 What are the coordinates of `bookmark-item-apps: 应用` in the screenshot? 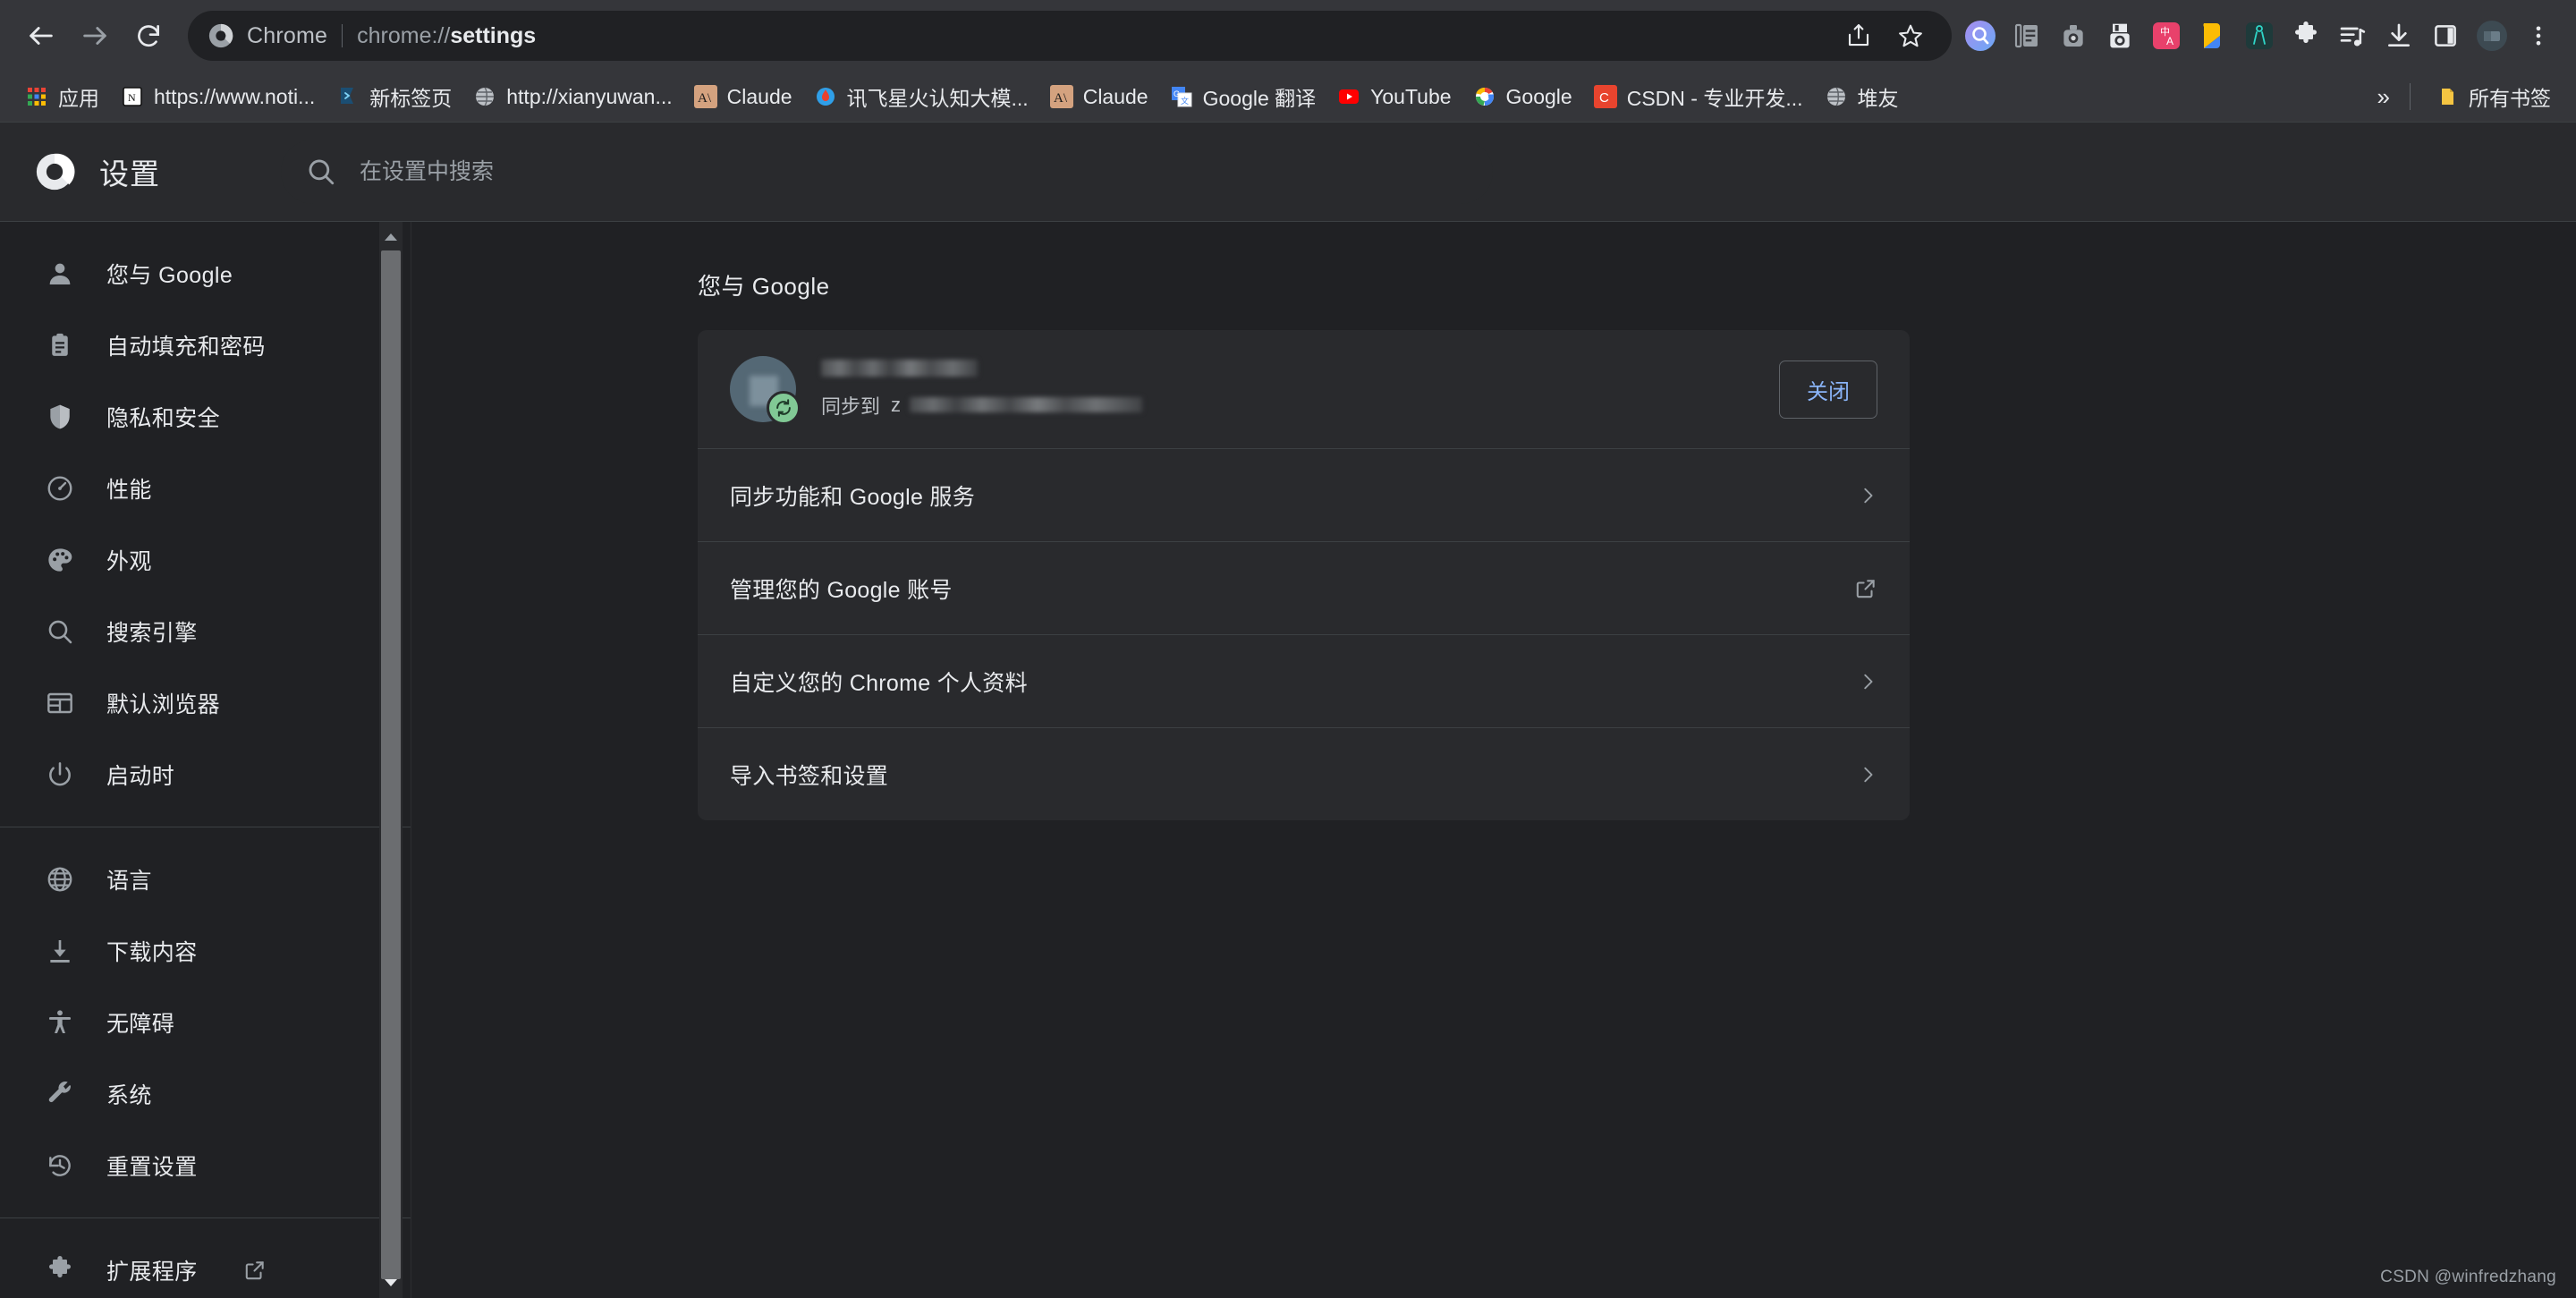 It's located at (62, 96).